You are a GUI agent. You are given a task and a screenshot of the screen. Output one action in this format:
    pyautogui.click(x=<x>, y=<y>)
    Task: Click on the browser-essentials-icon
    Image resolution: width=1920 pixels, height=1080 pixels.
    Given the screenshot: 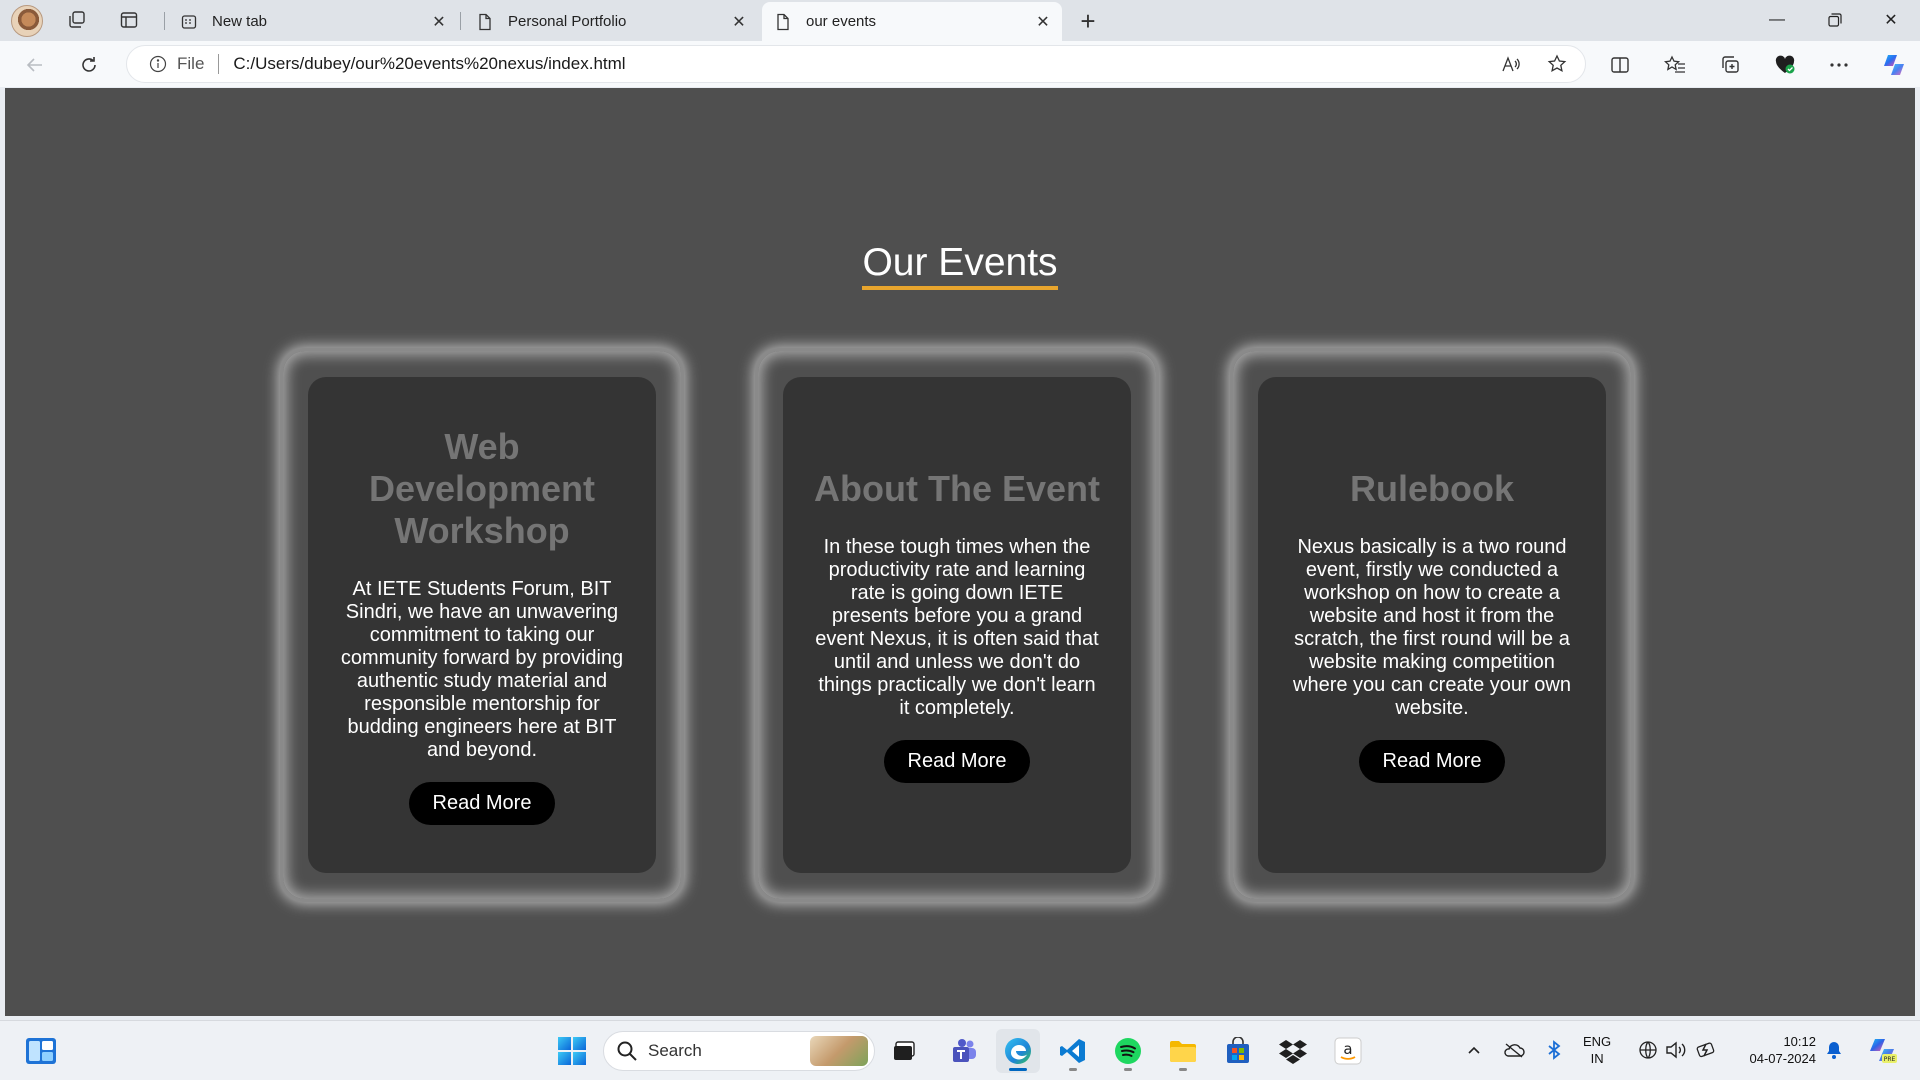 What is the action you would take?
    pyautogui.click(x=1785, y=65)
    